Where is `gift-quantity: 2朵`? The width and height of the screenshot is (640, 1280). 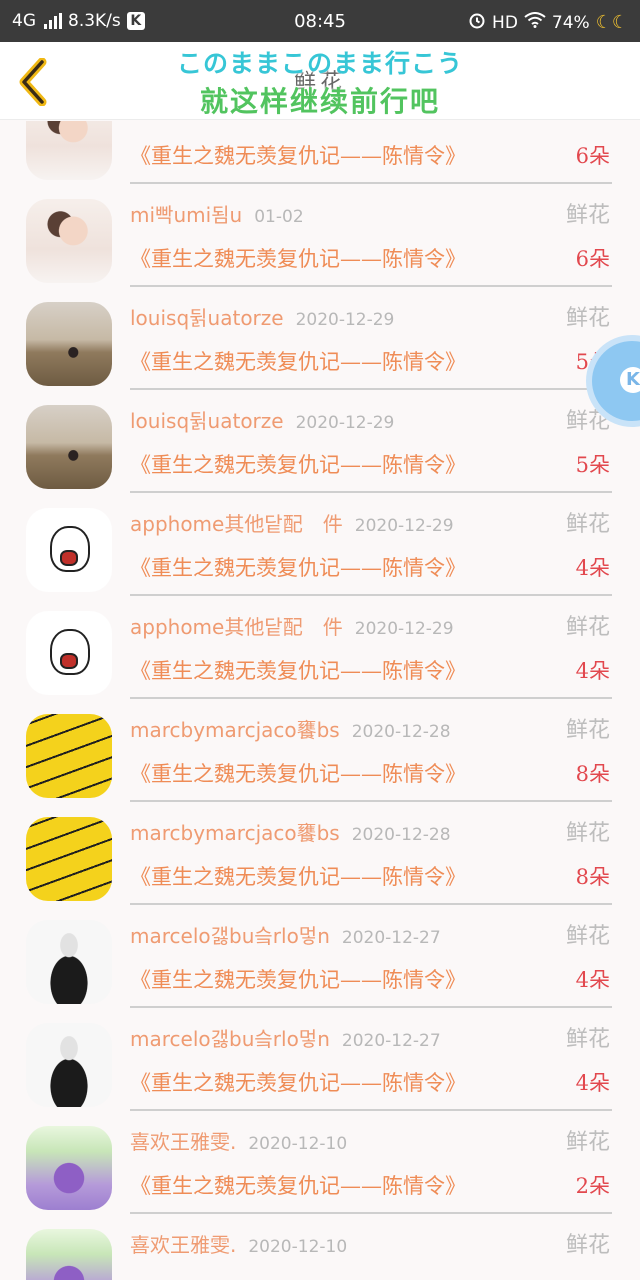
gift-quantity: 2朵 is located at coordinates (592, 1186).